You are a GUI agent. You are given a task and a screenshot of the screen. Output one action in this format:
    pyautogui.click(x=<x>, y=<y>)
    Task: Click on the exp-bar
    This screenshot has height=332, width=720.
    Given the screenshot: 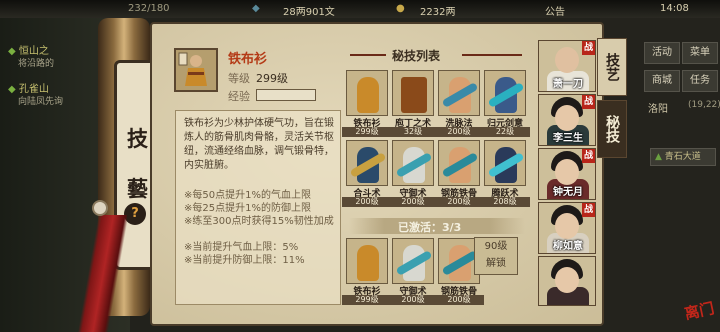 What is the action you would take?
    pyautogui.click(x=286, y=95)
    